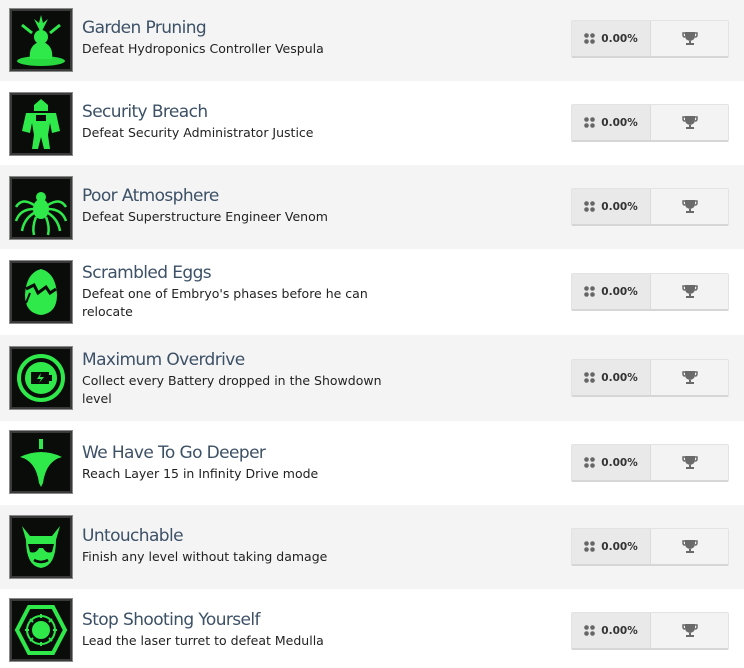 The image size is (744, 668). Describe the element at coordinates (41, 630) in the screenshot. I see `turret-icon` at that location.